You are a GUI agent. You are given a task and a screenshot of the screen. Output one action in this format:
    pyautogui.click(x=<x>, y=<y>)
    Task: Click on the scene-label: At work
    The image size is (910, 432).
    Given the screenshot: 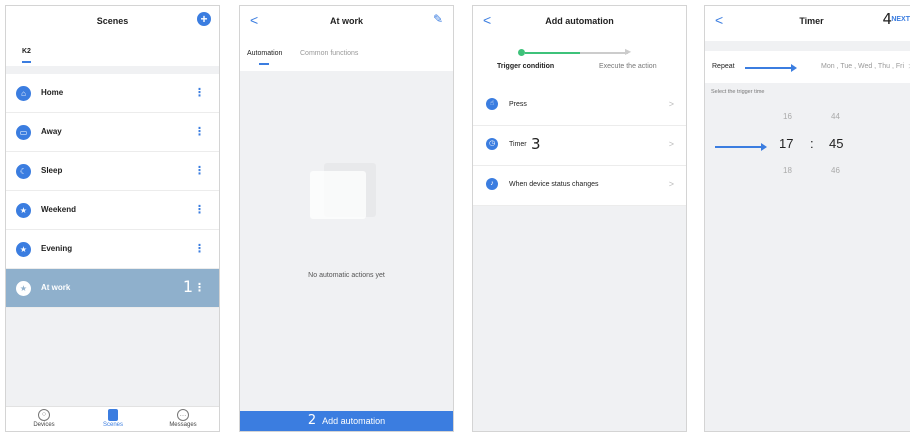 What is the action you would take?
    pyautogui.click(x=56, y=287)
    